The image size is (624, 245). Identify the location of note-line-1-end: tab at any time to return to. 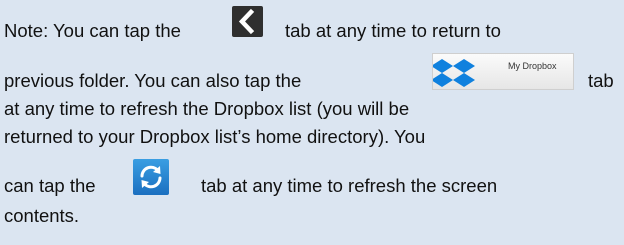
(393, 30).